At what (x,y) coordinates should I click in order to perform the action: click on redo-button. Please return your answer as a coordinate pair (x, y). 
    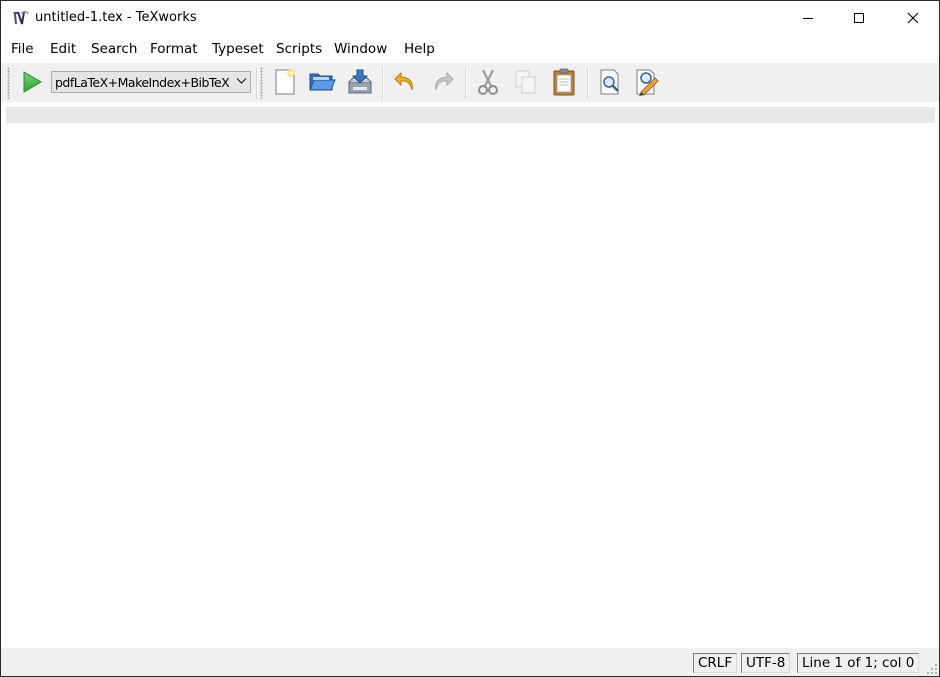
    Looking at the image, I should click on (443, 82).